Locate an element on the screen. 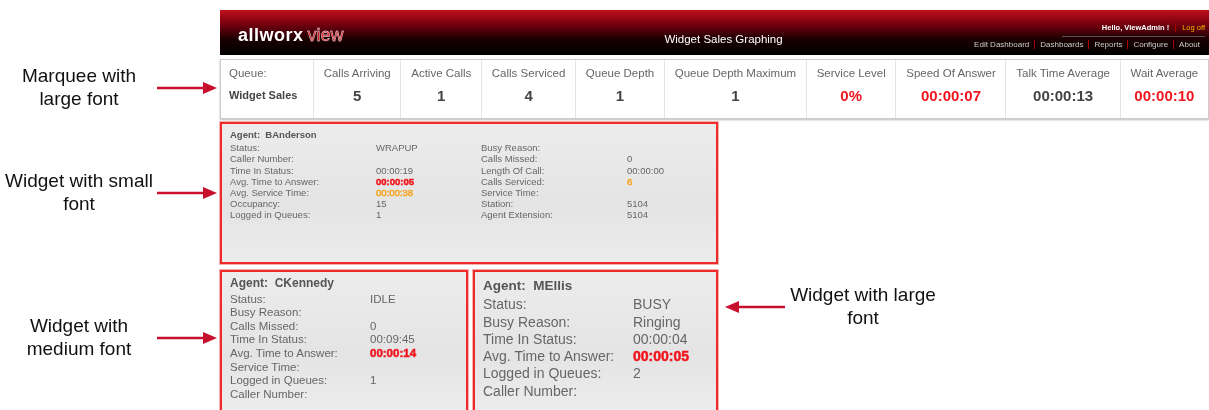 Image resolution: width=1209 pixels, height=410 pixels. field-label: Calls Serviced: is located at coordinates (513, 181).